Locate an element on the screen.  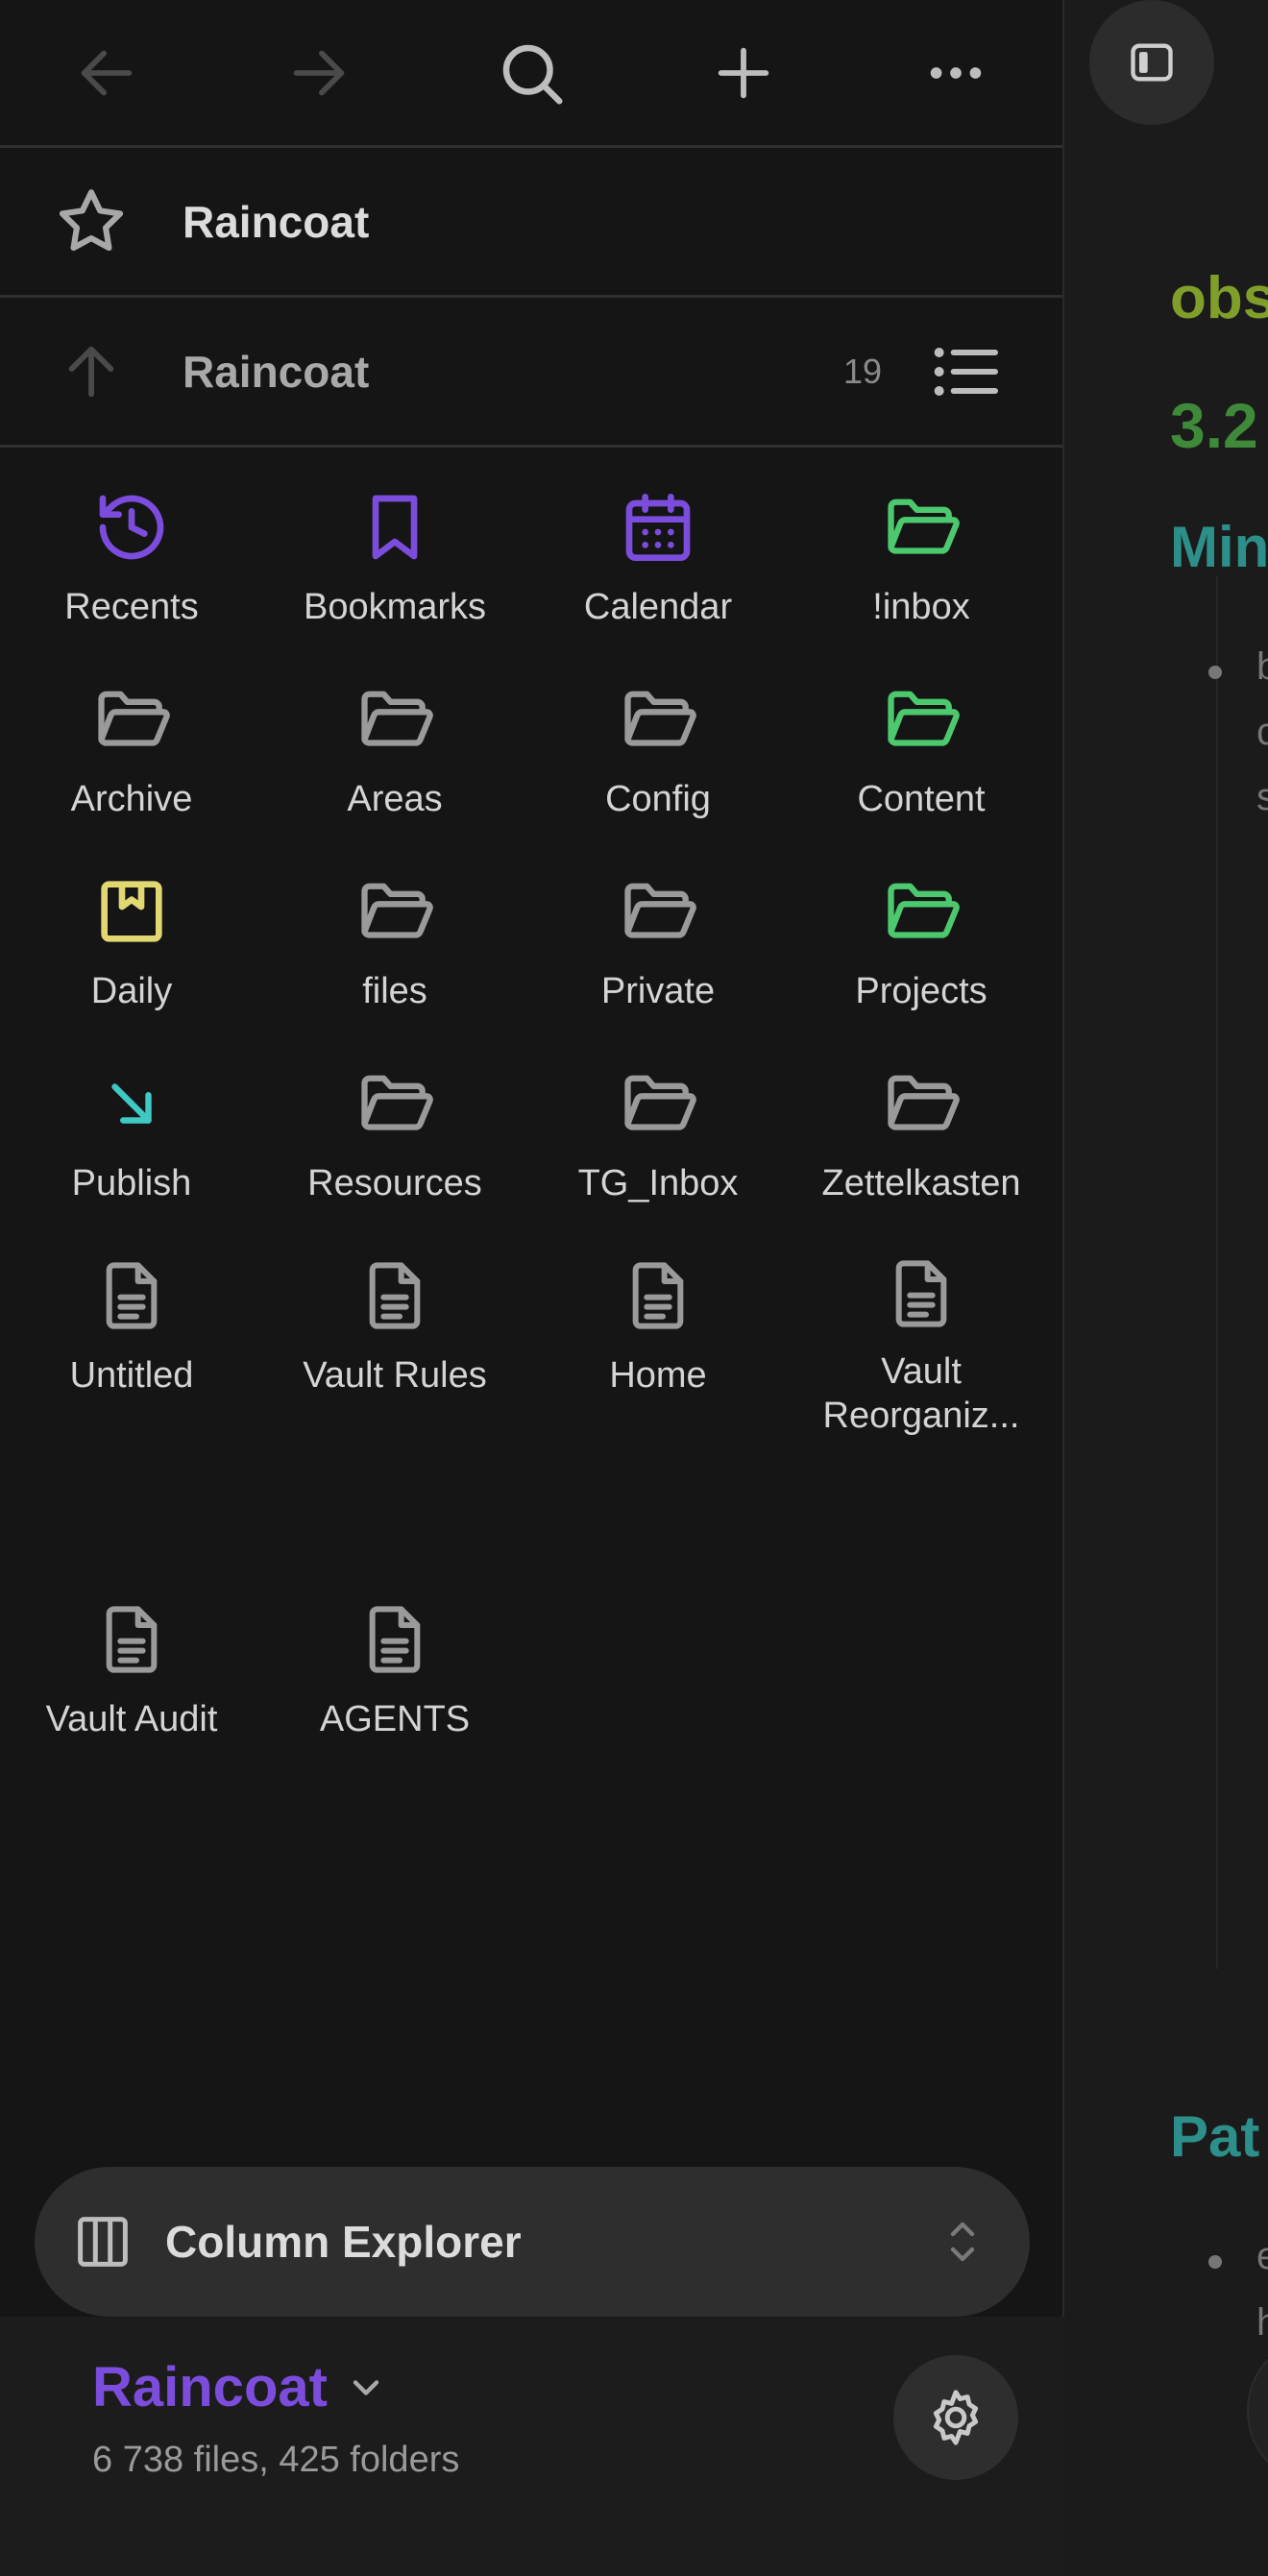
more-horizontal-icon is located at coordinates (956, 72).